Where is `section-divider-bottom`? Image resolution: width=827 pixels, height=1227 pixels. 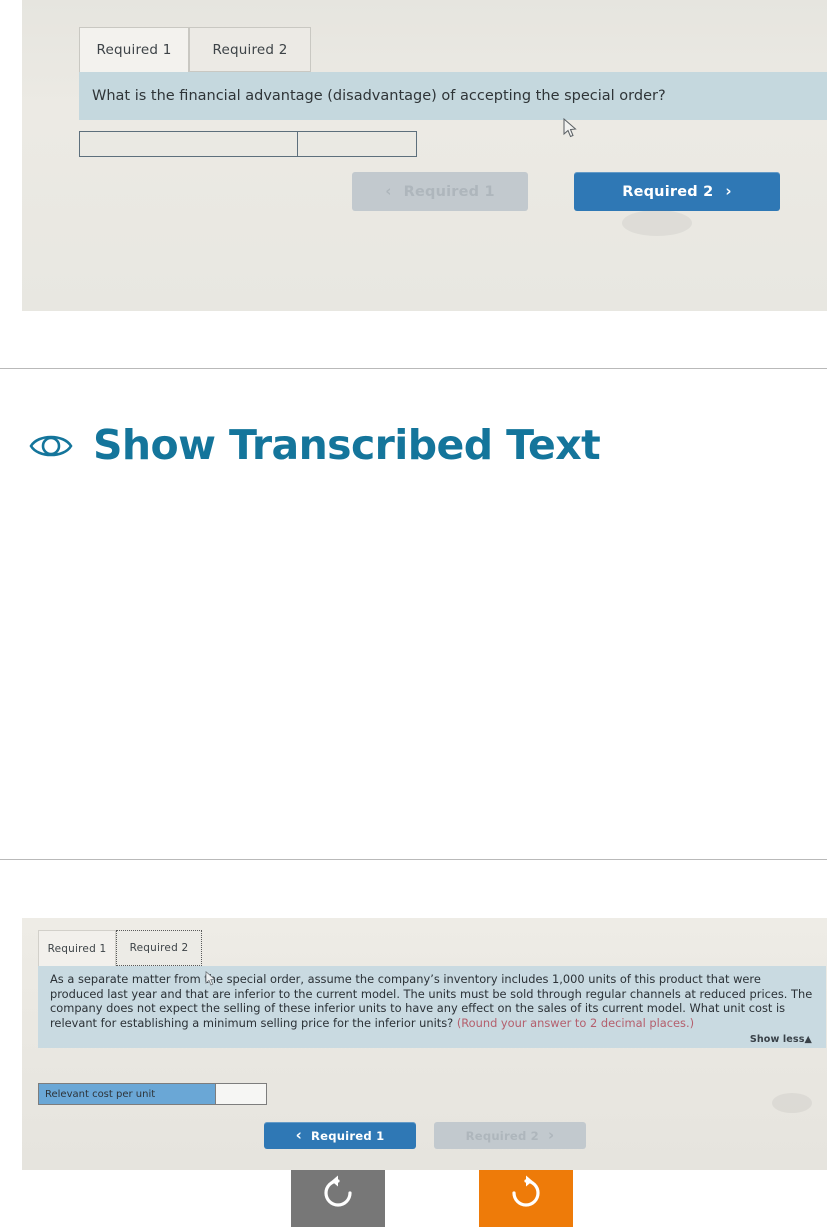
section-divider-bottom is located at coordinates (413, 859).